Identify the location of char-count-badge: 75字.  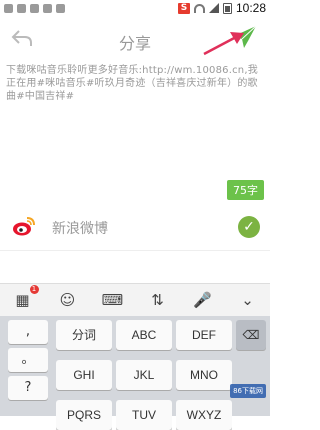
(245, 190).